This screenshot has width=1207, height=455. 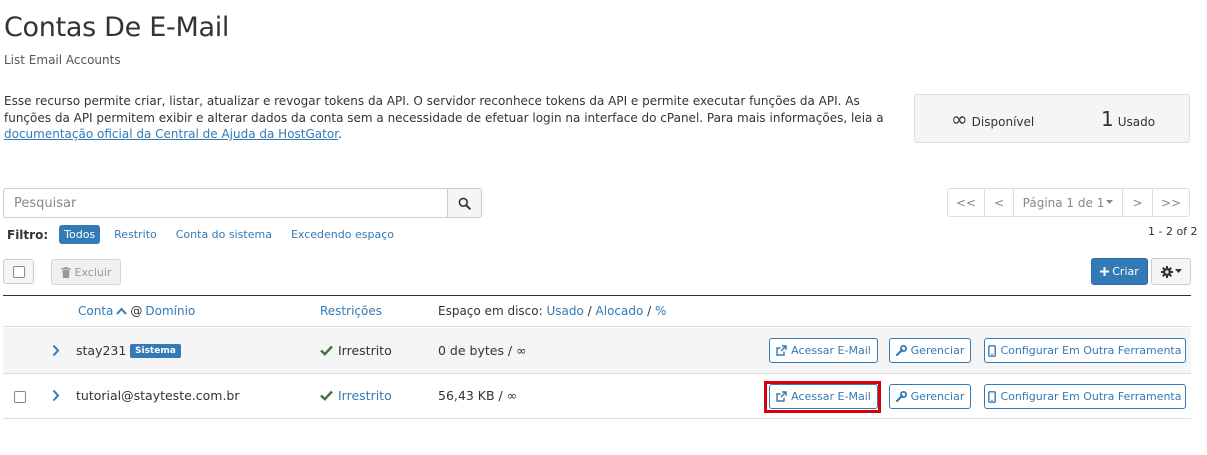 What do you see at coordinates (478, 395) in the screenshot?
I see `disk-usage: 56,43 KB / ∞` at bounding box center [478, 395].